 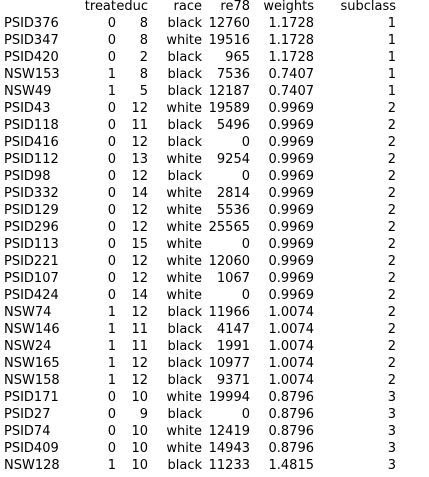 What do you see at coordinates (31, 159) in the screenshot?
I see `row-name: PSID112` at bounding box center [31, 159].